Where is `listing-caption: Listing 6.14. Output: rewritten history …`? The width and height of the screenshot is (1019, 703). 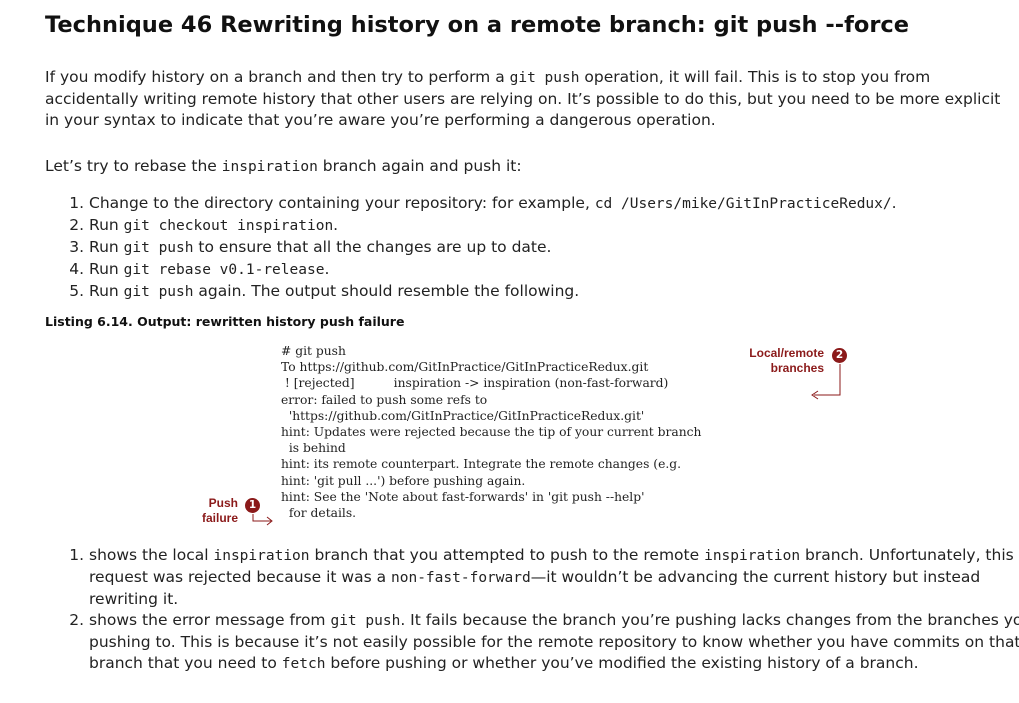 listing-caption: Listing 6.14. Output: rewritten history … is located at coordinates (225, 321).